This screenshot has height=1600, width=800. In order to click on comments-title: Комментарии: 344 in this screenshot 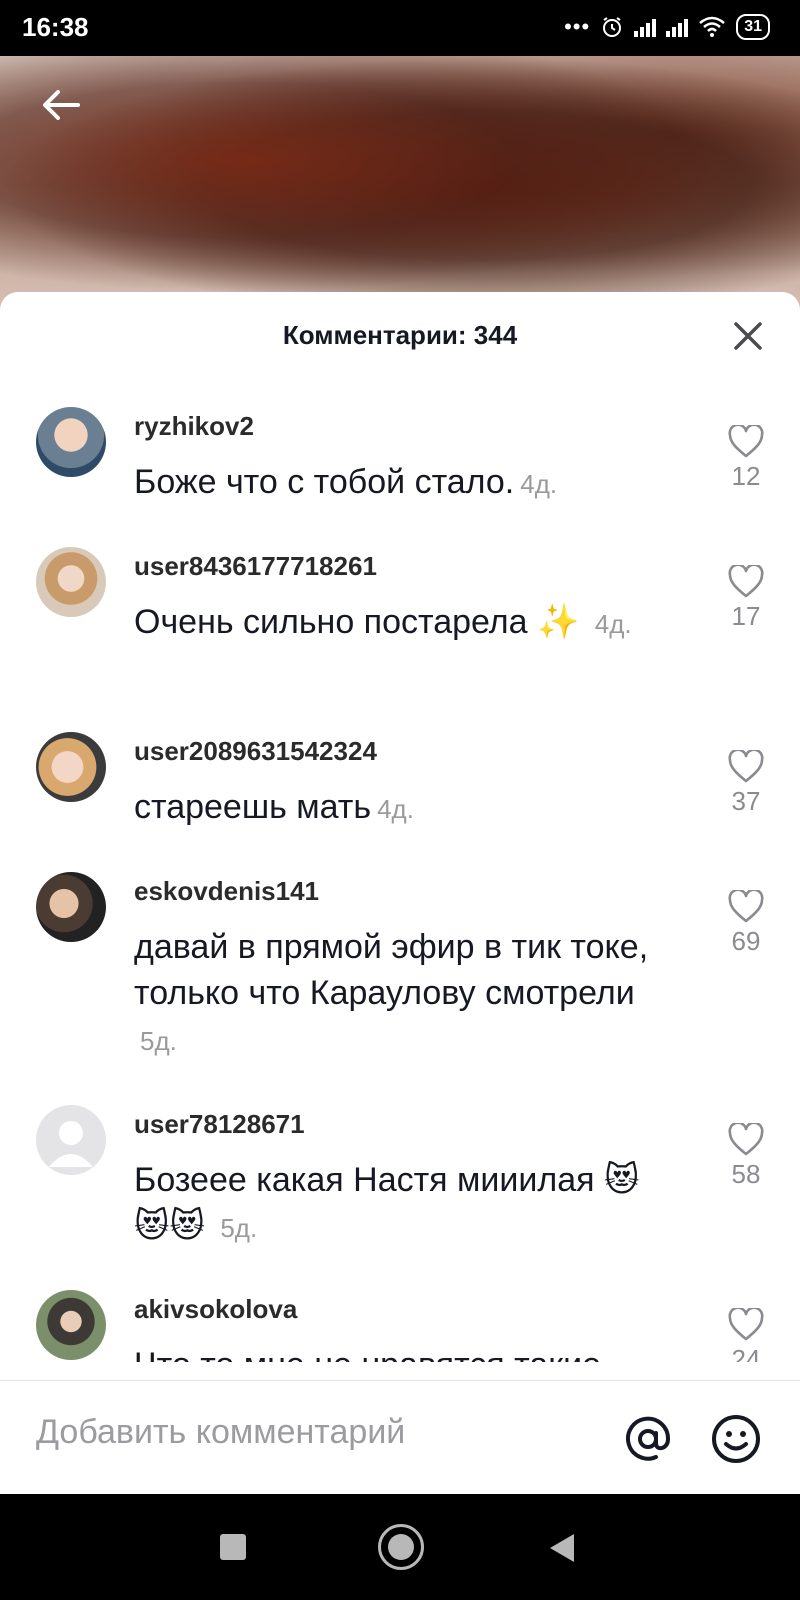, I will do `click(400, 335)`.